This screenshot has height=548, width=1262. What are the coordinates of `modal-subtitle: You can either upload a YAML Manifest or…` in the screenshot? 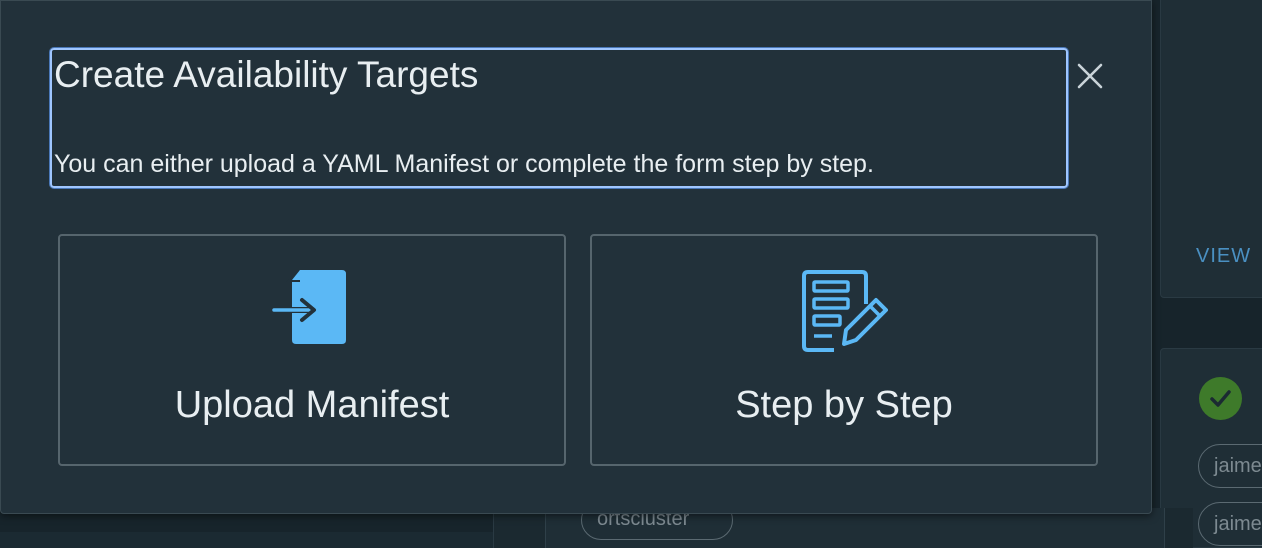 It's located at (464, 164).